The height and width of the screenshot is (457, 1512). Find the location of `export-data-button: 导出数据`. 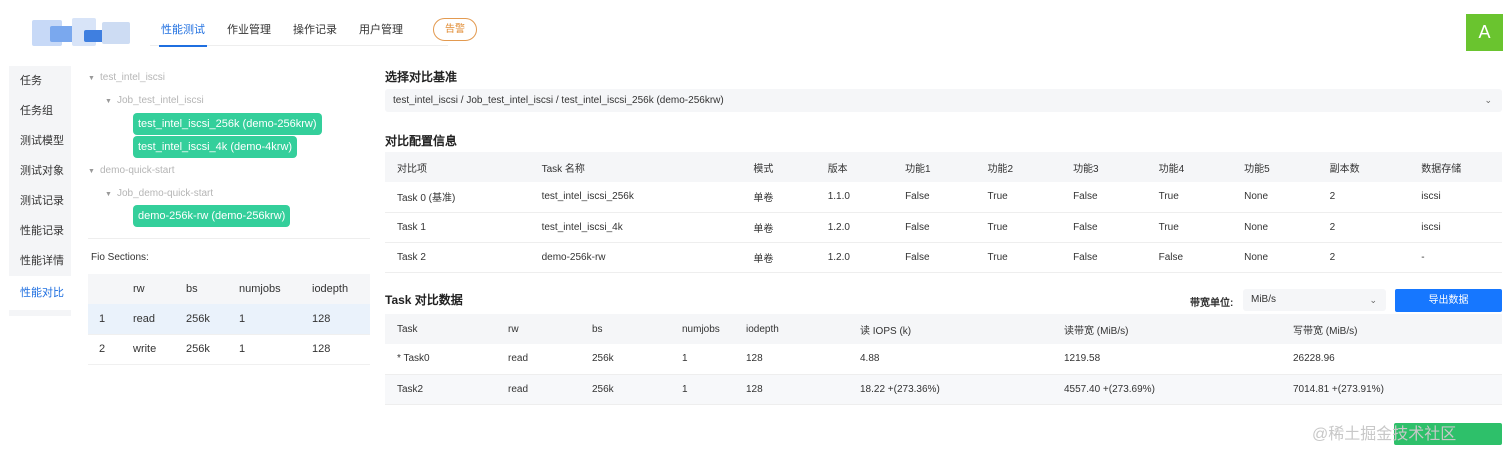

export-data-button: 导出数据 is located at coordinates (1448, 300).